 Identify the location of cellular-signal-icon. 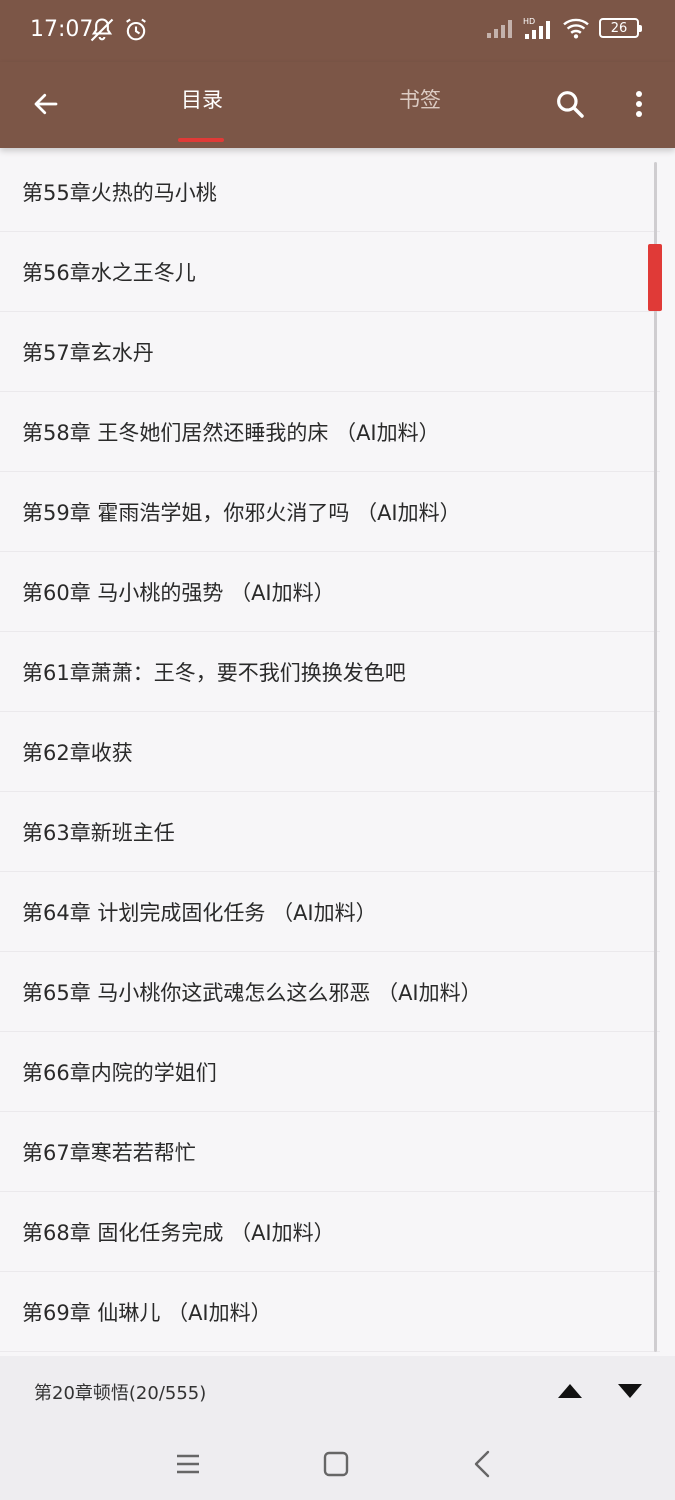
(499, 29).